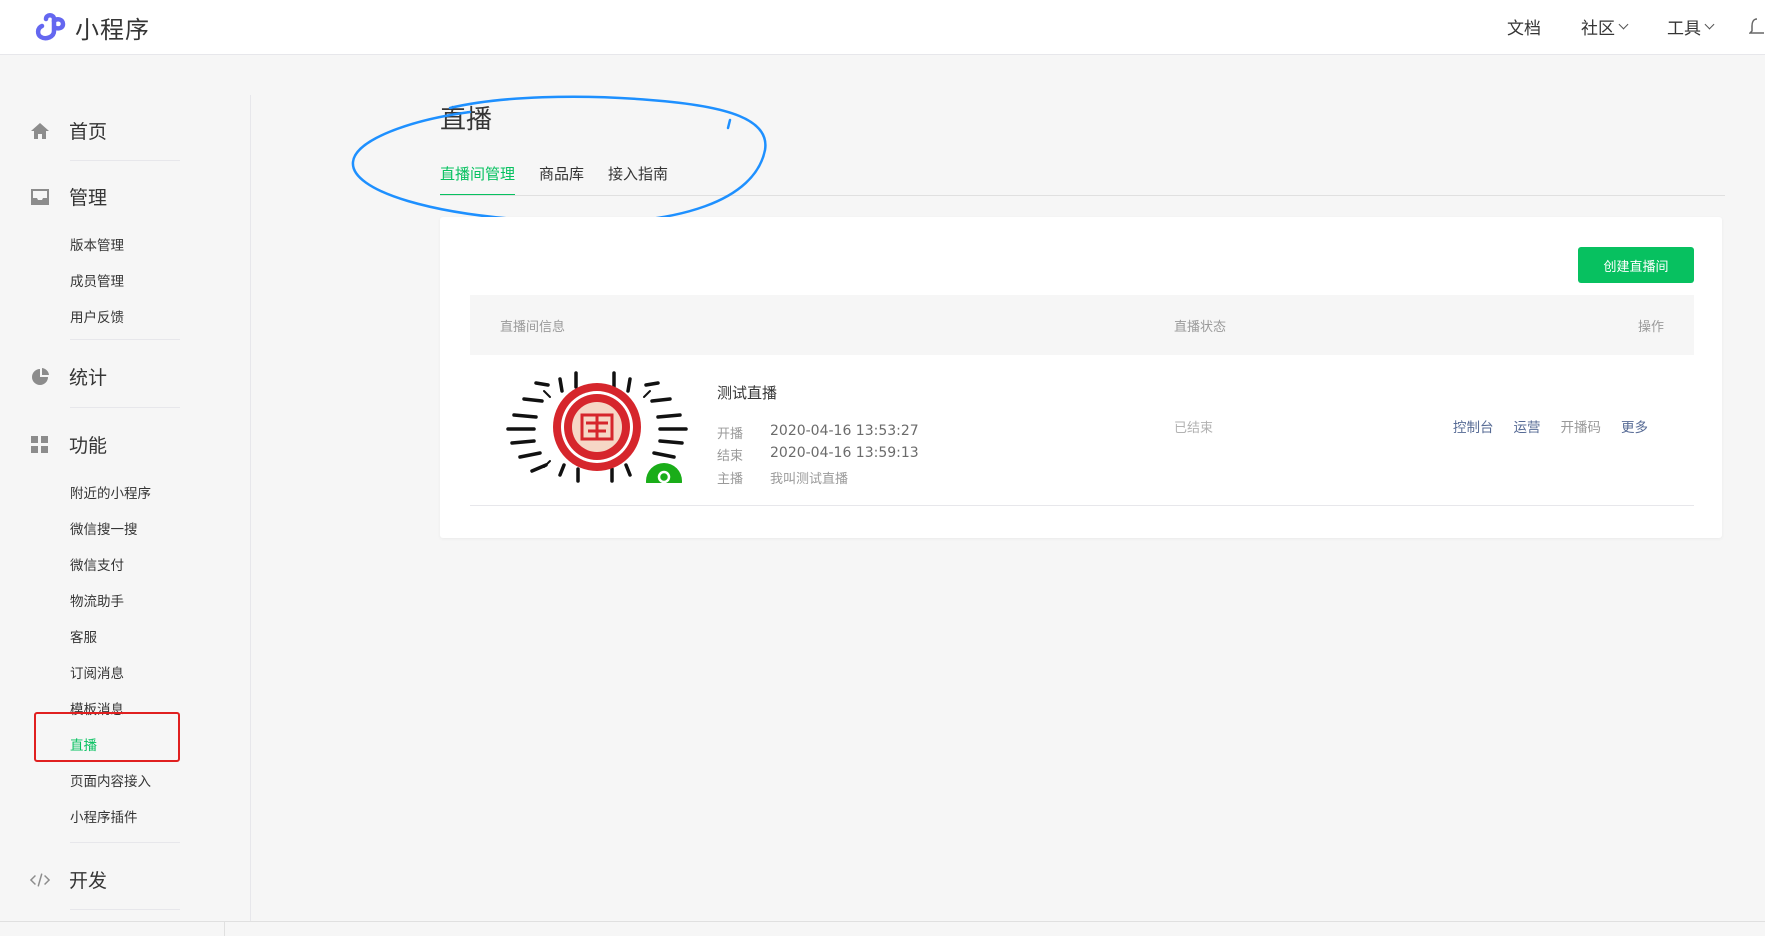 The width and height of the screenshot is (1765, 936). I want to click on nav-docs: 文档, so click(1524, 26).